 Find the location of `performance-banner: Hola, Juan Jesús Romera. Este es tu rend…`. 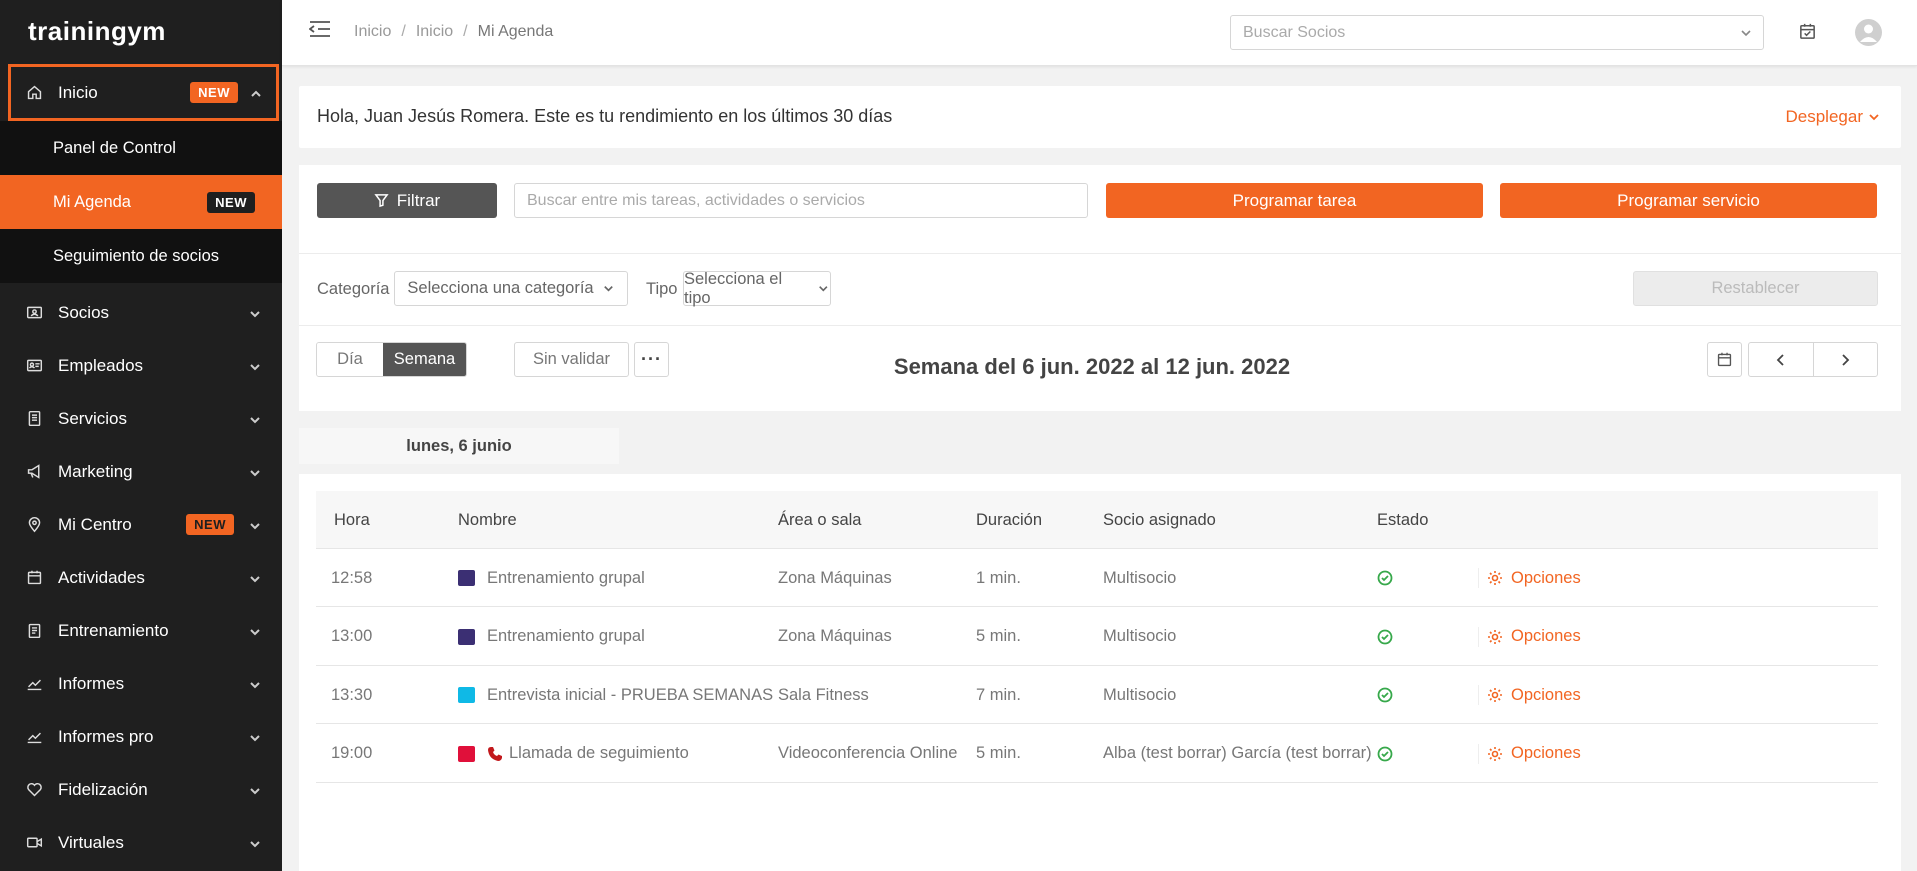

performance-banner: Hola, Juan Jesús Romera. Este es tu rend… is located at coordinates (1100, 117).